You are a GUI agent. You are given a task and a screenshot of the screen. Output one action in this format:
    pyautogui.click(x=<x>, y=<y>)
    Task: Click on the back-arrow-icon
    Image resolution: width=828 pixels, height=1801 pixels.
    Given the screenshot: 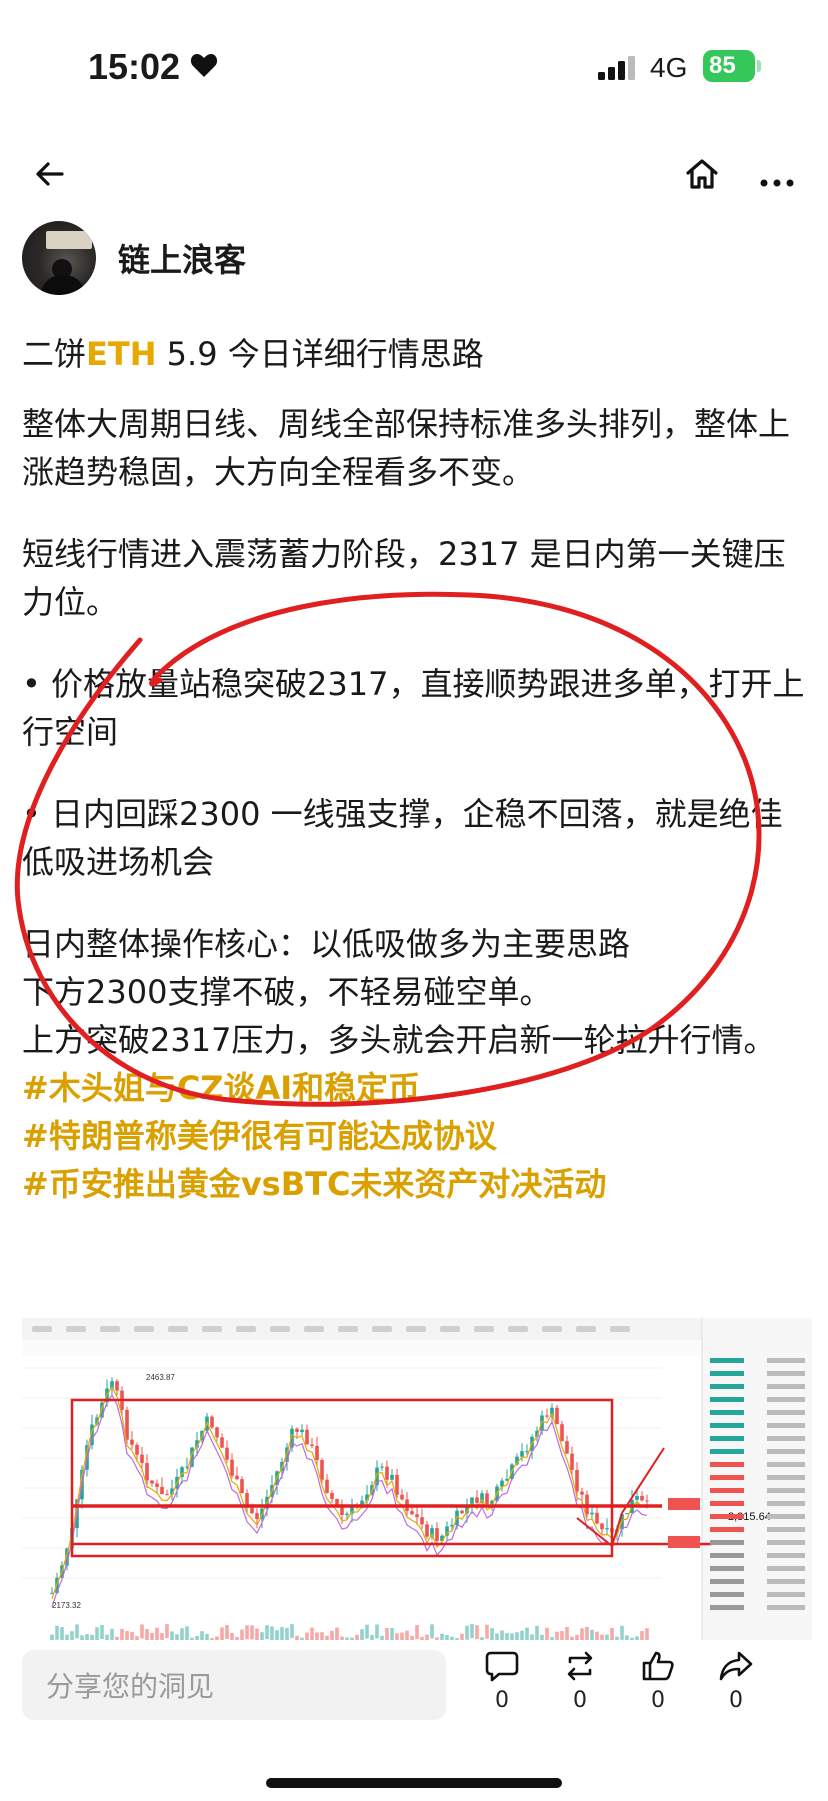 What is the action you would take?
    pyautogui.click(x=50, y=176)
    